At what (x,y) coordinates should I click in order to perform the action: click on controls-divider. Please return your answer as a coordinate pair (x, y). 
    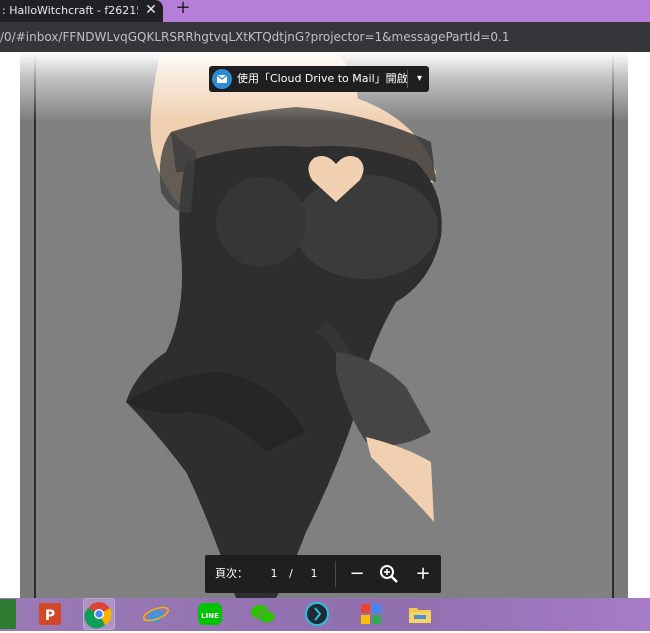
    Looking at the image, I should click on (335, 574).